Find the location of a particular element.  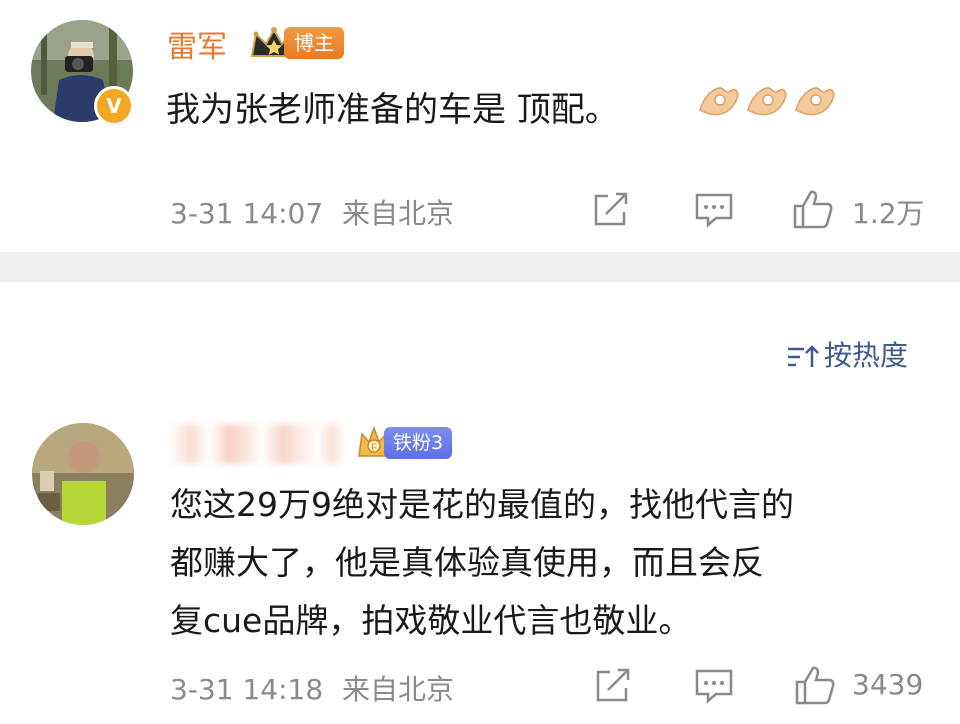

comment-text-line-1: 您这29万9绝对是花的最值的，找他代言的 is located at coordinates (482, 504).